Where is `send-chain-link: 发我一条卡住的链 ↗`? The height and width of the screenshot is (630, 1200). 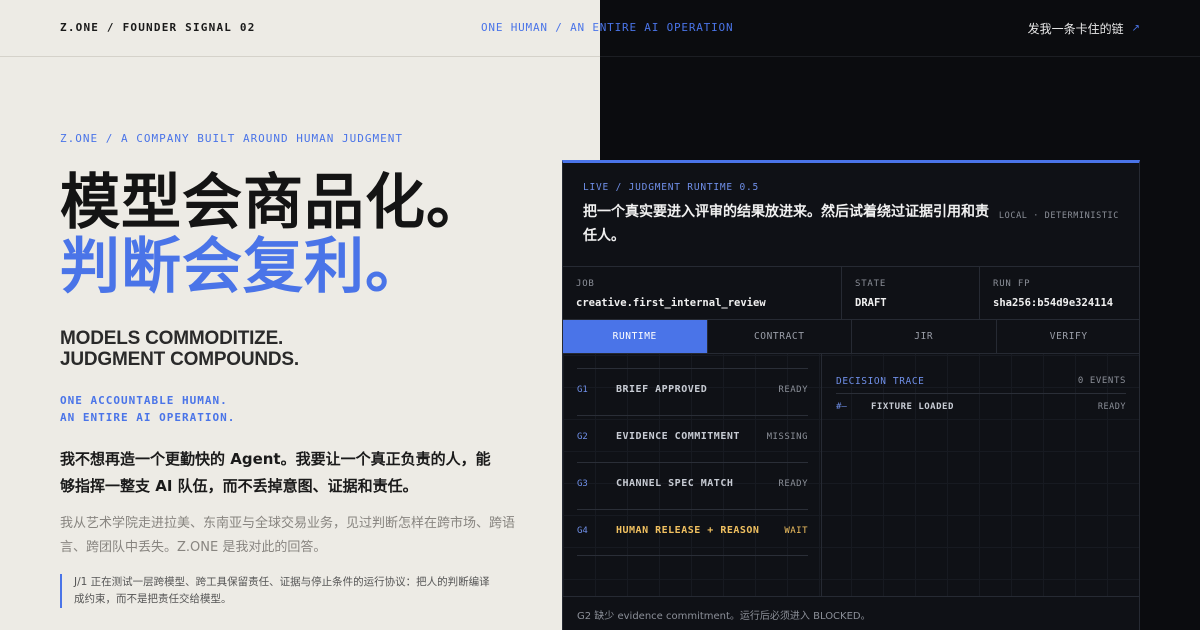
send-chain-link: 发我一条卡住的链 ↗ is located at coordinates (1084, 28).